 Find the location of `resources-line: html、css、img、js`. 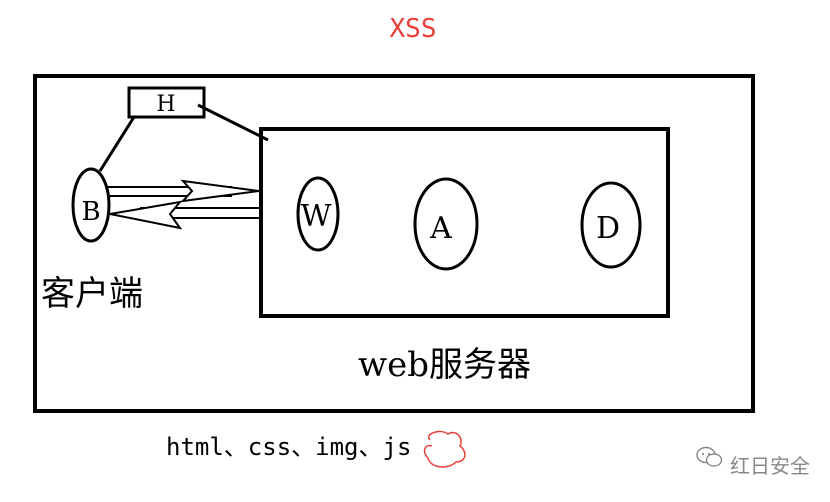

resources-line: html、css、img、js is located at coordinates (288, 447).